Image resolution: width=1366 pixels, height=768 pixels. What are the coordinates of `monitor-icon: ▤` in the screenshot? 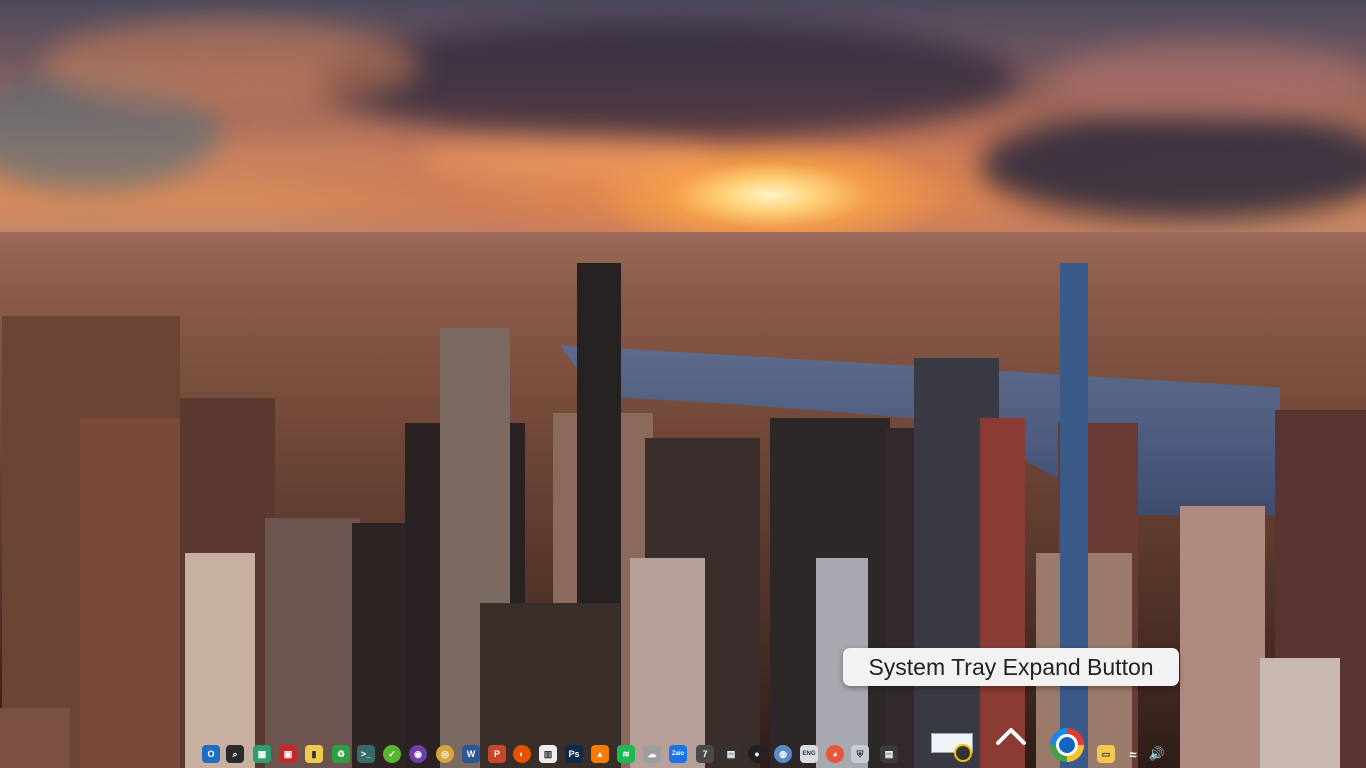 It's located at (731, 754).